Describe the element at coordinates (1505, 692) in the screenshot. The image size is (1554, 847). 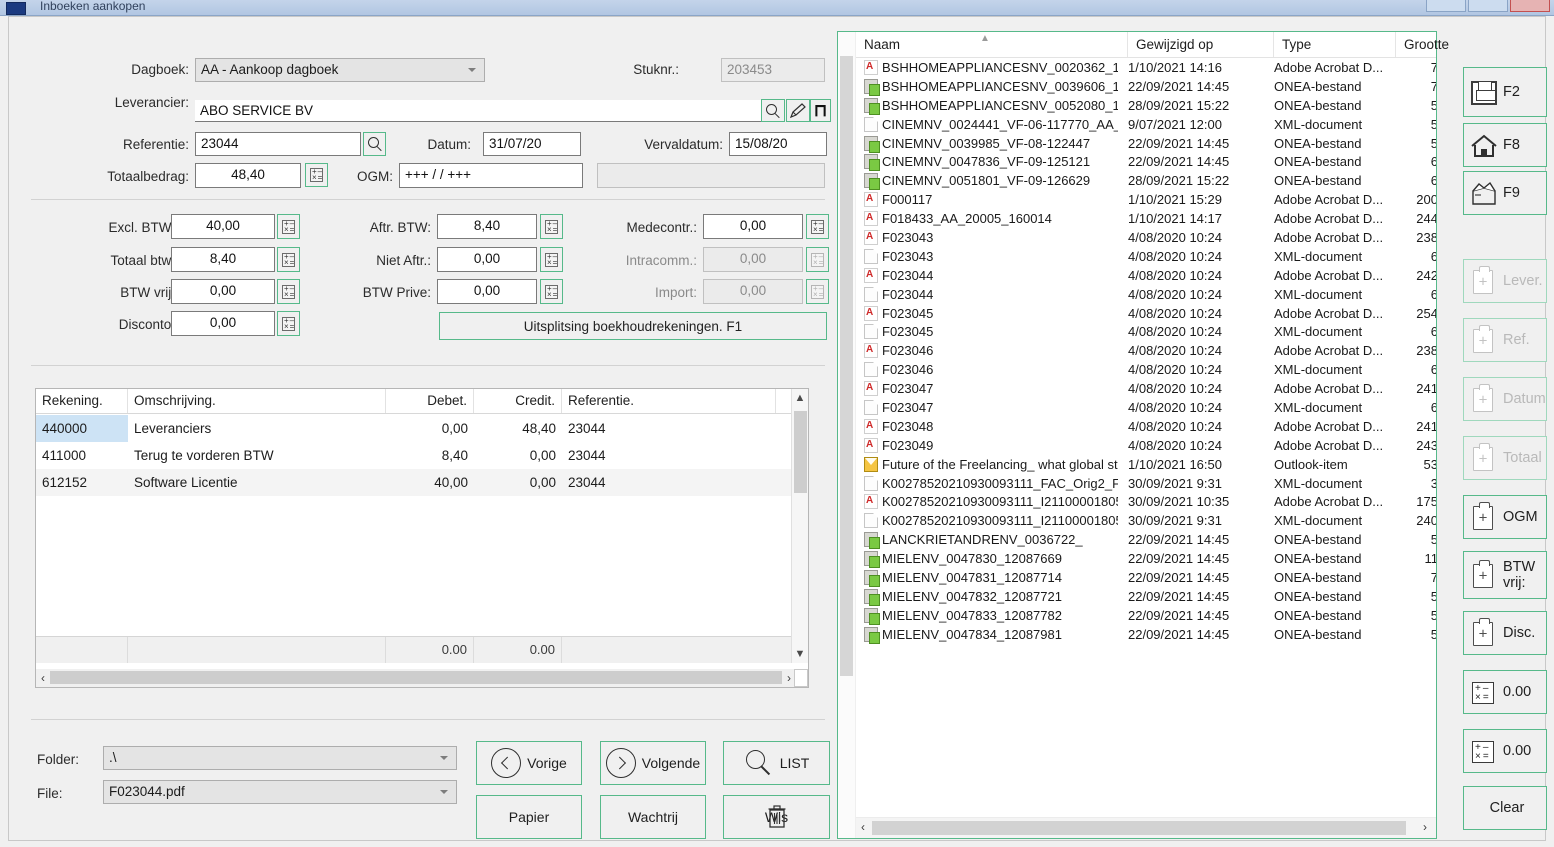
I see `toolbar-button-calc-1: +– ×= 0.00` at that location.